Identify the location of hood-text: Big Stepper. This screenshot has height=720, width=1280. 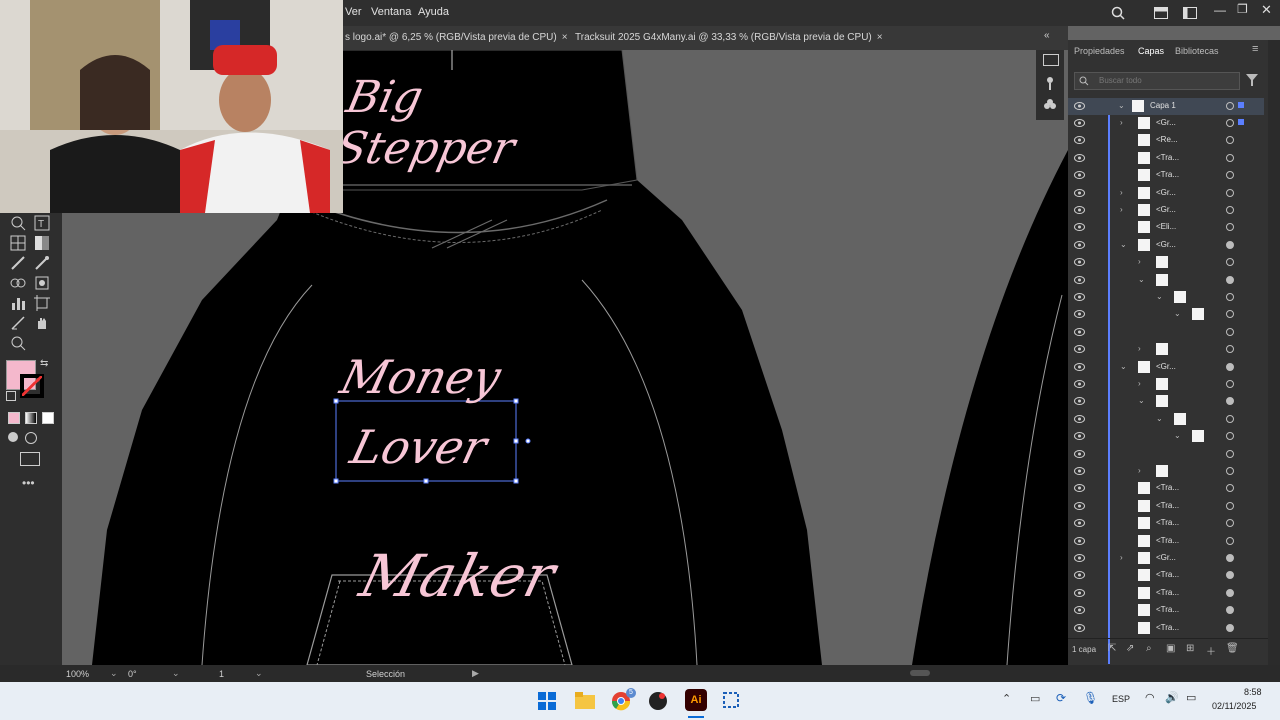
(472, 123).